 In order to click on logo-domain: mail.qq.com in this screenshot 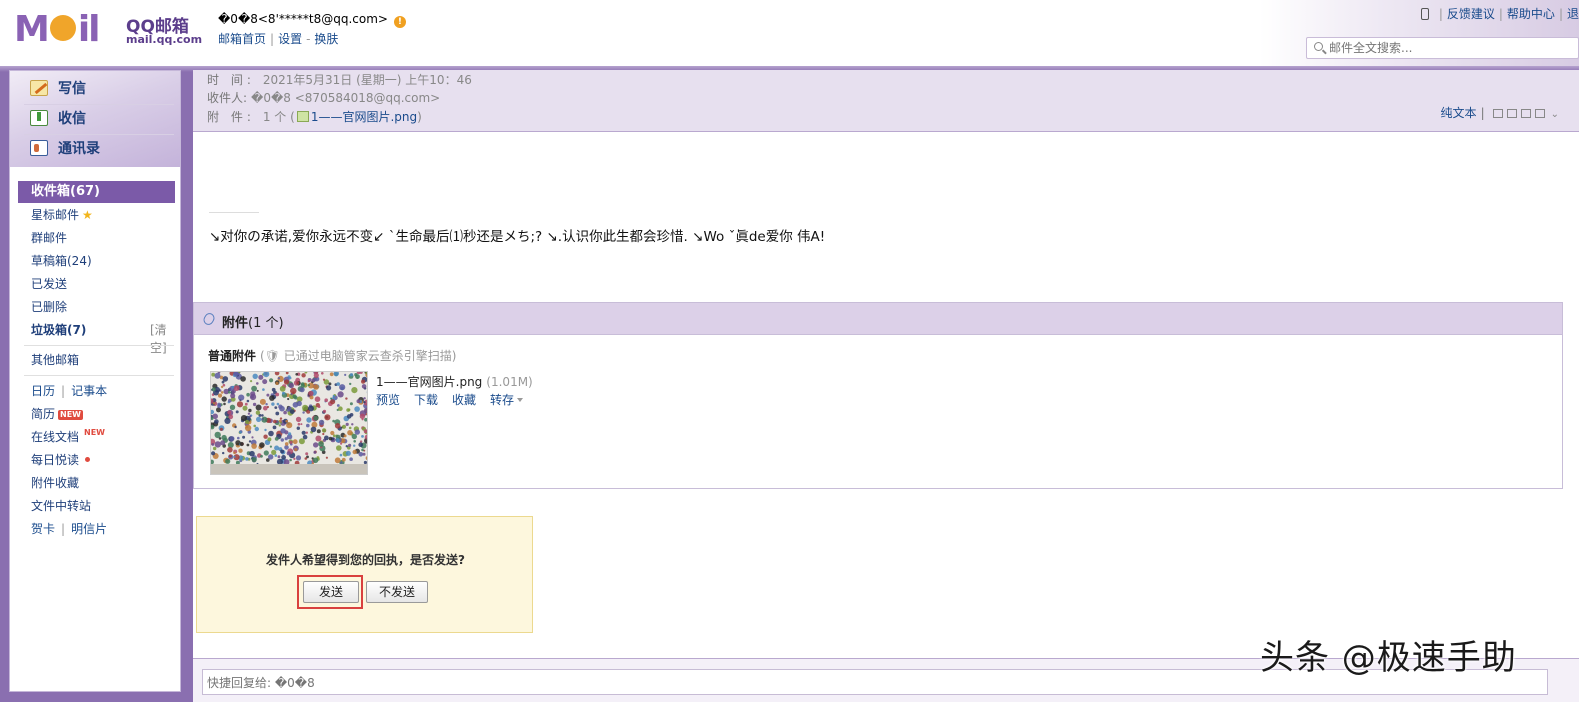, I will do `click(164, 39)`.